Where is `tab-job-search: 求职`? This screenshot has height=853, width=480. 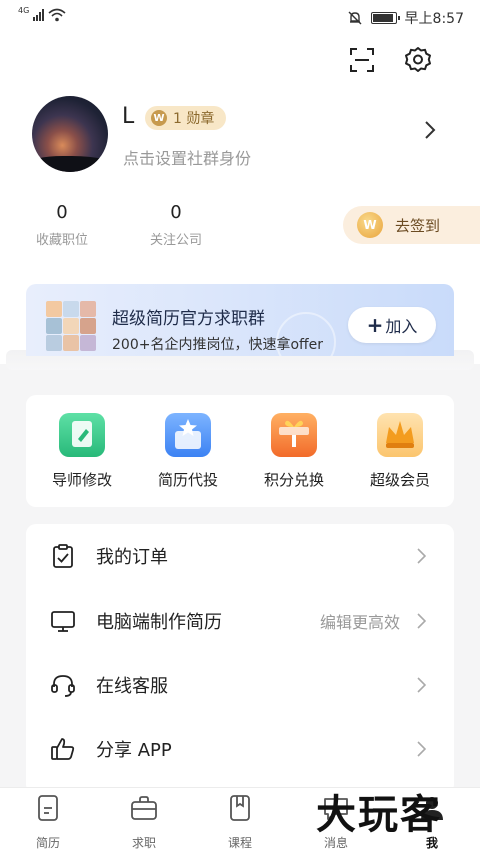 tab-job-search: 求职 is located at coordinates (144, 822).